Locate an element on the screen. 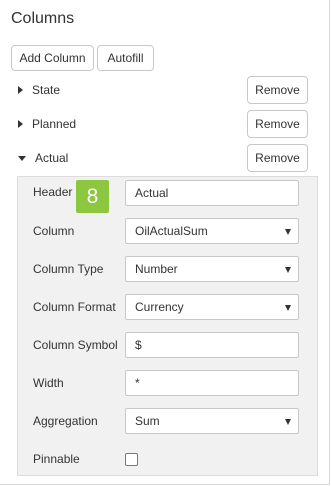 The image size is (331, 486). pinnable-label: Pinnable is located at coordinates (56, 459).